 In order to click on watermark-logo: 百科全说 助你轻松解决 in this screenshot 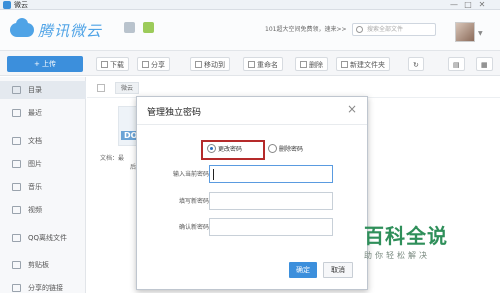, I will do `click(414, 240)`.